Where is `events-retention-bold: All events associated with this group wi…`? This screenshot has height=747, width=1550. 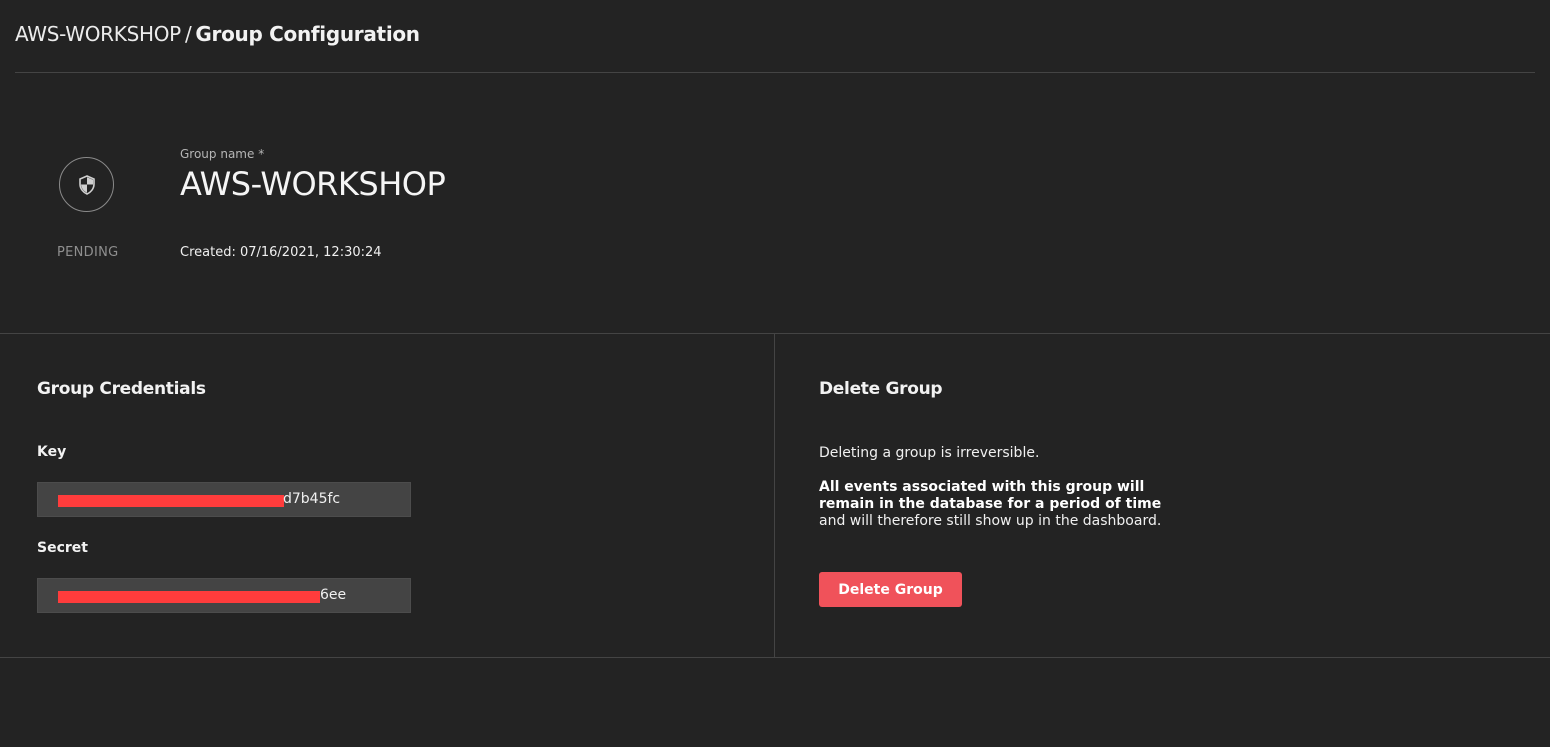 events-retention-bold: All events associated with this group wi… is located at coordinates (990, 495).